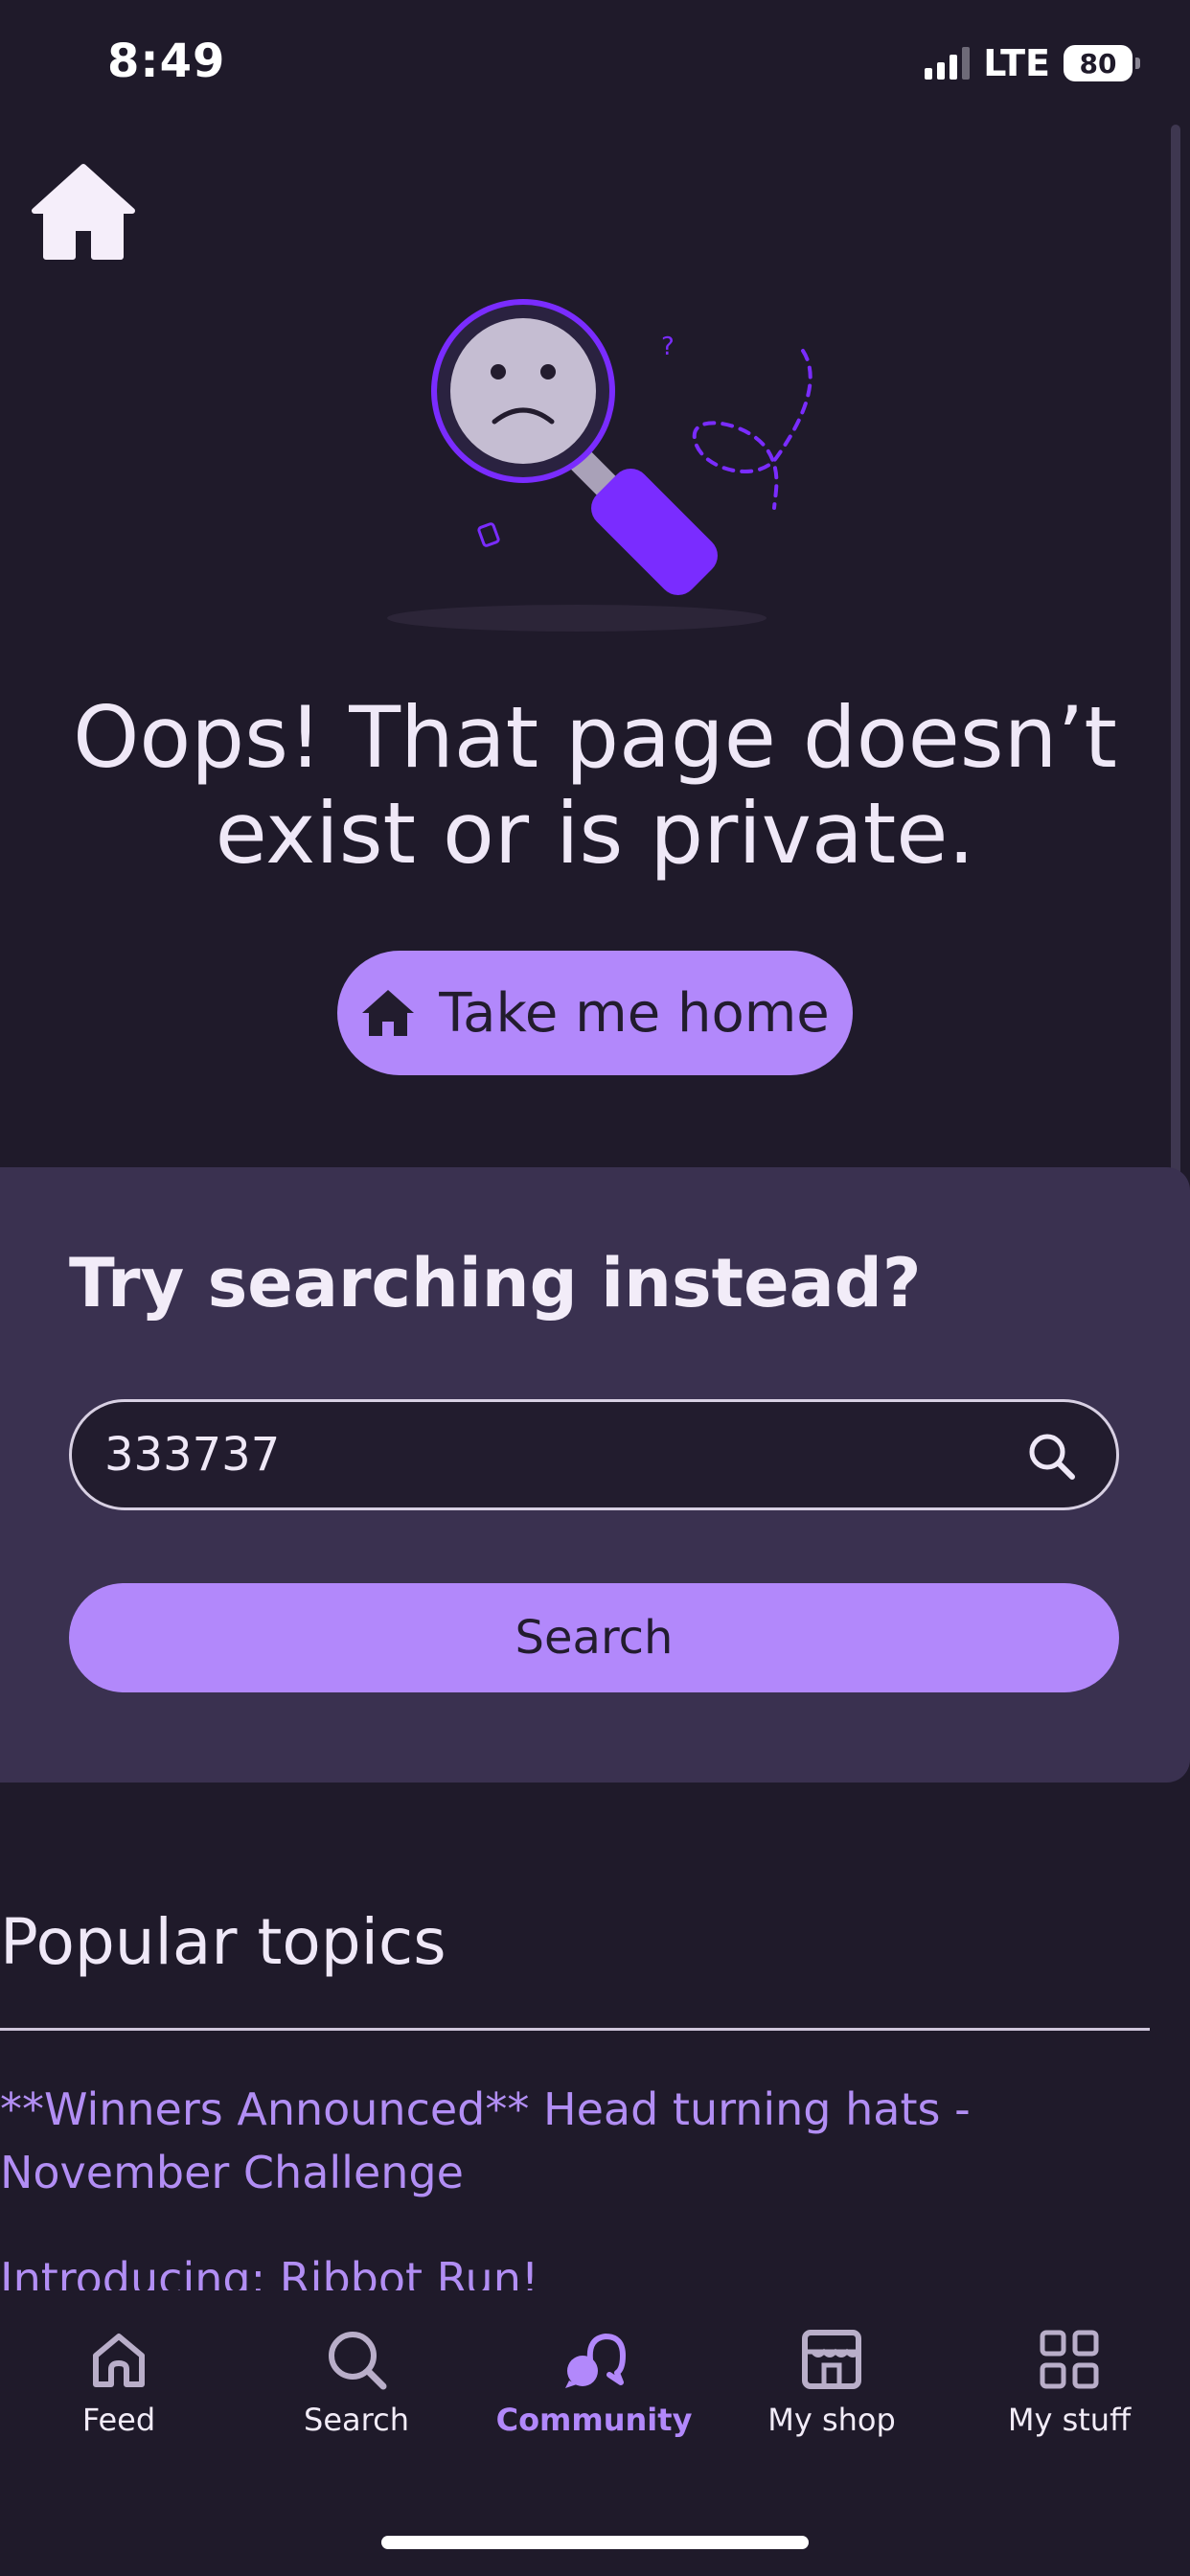 Image resolution: width=1190 pixels, height=2576 pixels. What do you see at coordinates (119, 2389) in the screenshot?
I see `nav-item-feed: Feed` at bounding box center [119, 2389].